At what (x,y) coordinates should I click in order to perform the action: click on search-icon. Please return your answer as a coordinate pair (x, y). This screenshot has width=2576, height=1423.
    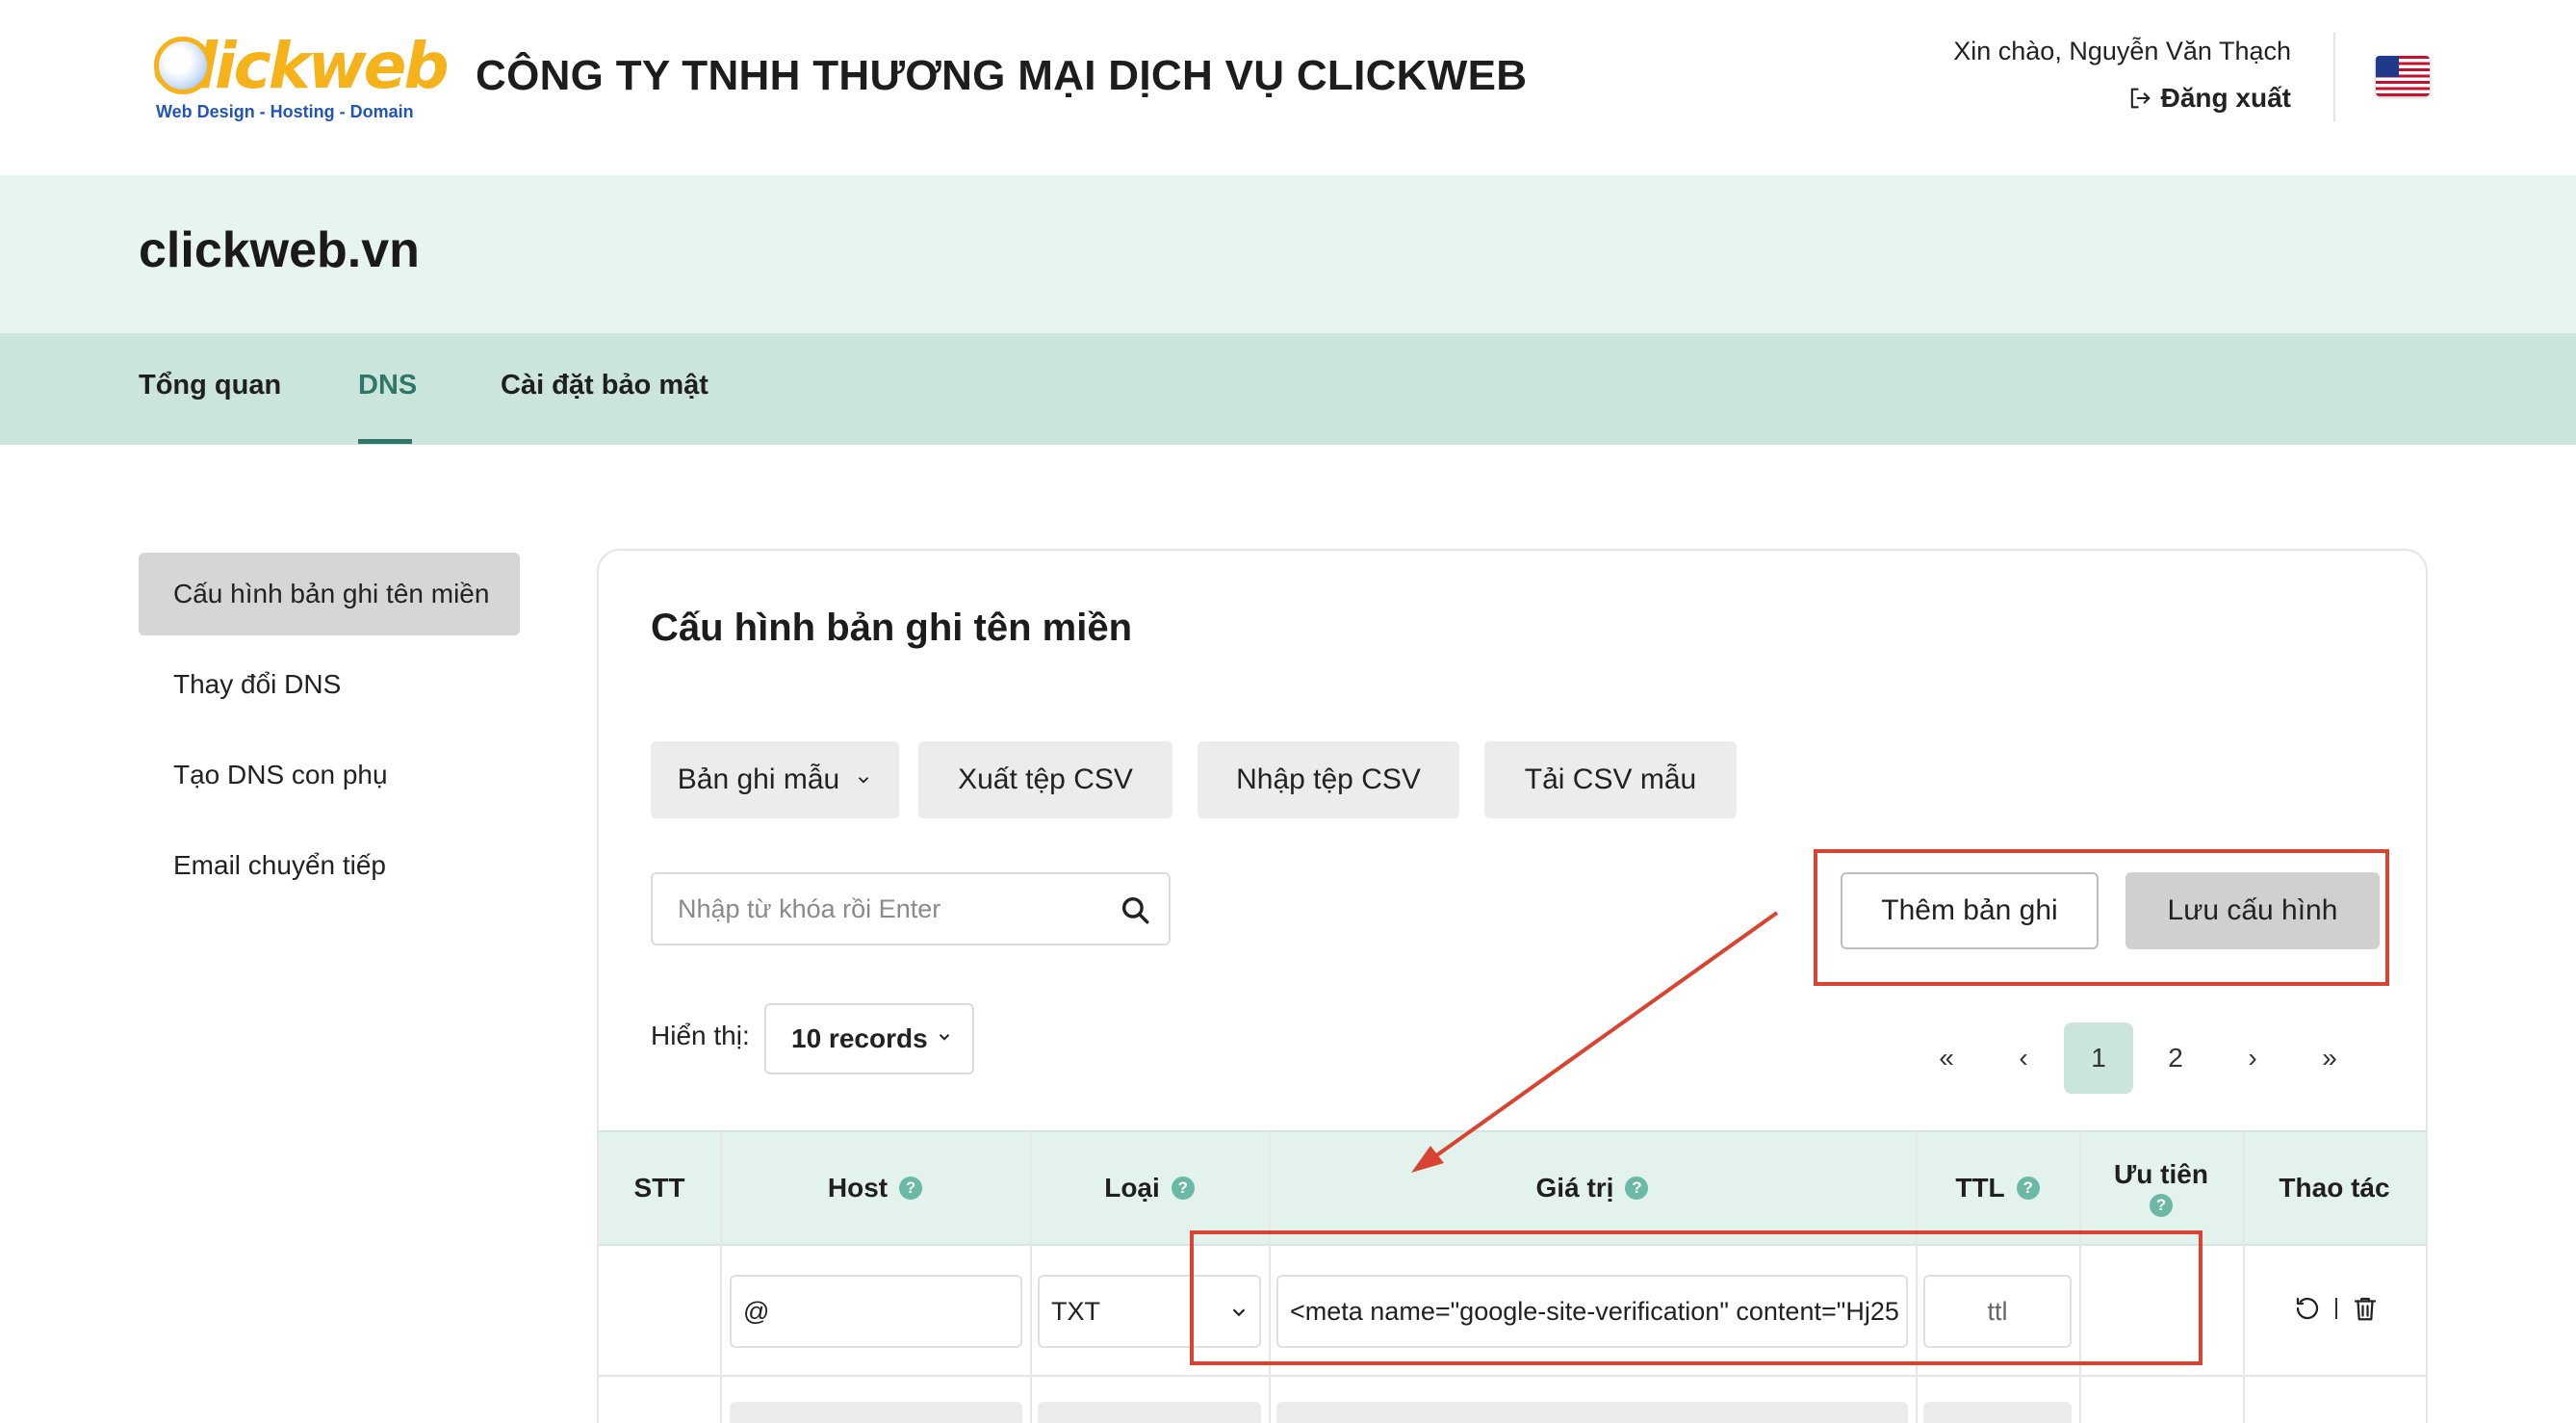
    Looking at the image, I should click on (1135, 909).